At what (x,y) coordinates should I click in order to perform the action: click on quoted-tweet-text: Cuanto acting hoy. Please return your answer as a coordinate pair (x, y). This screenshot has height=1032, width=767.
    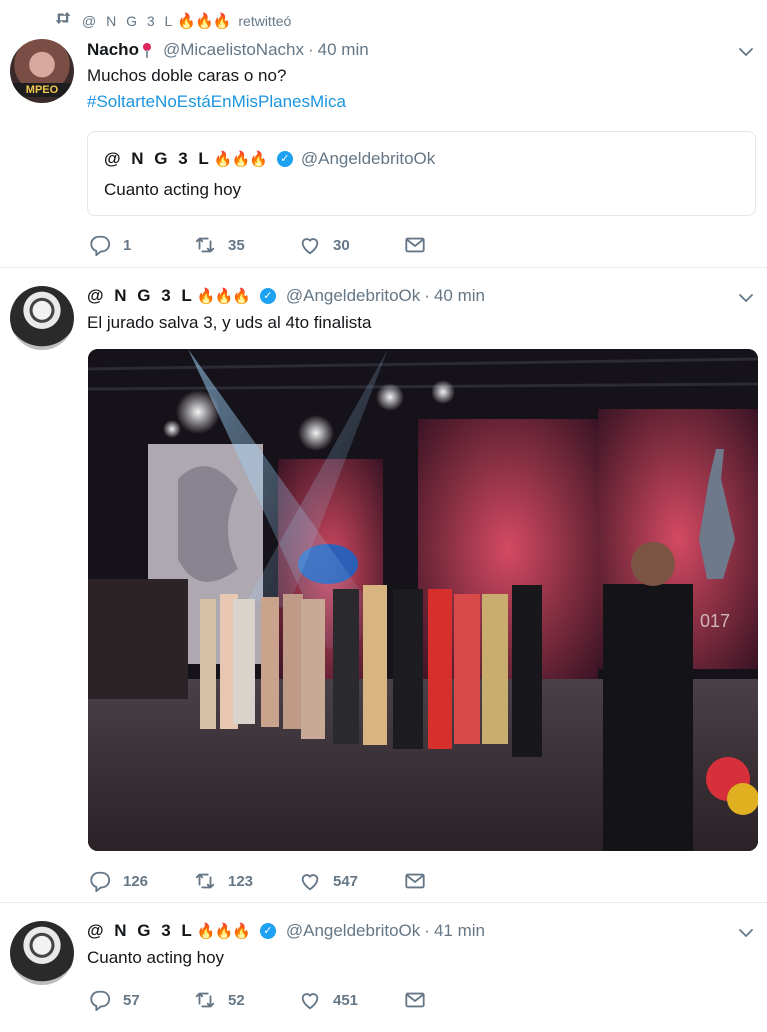
    Looking at the image, I should click on (173, 189).